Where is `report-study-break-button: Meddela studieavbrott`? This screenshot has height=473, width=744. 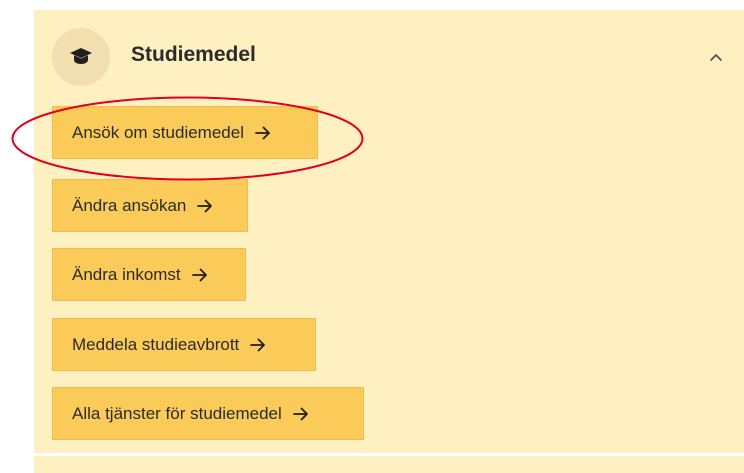 report-study-break-button: Meddela studieavbrott is located at coordinates (184, 344).